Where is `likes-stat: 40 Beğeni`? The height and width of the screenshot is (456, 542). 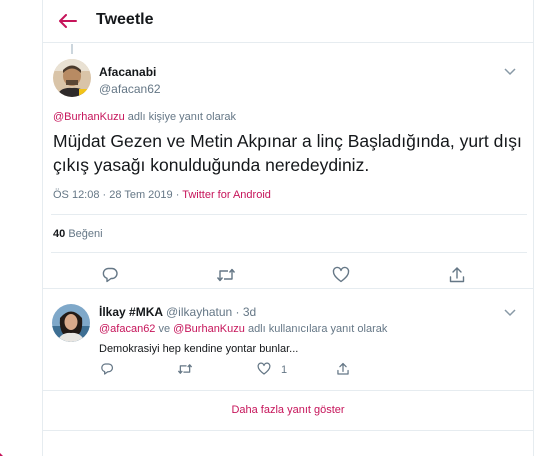 likes-stat: 40 Beğeni is located at coordinates (78, 234).